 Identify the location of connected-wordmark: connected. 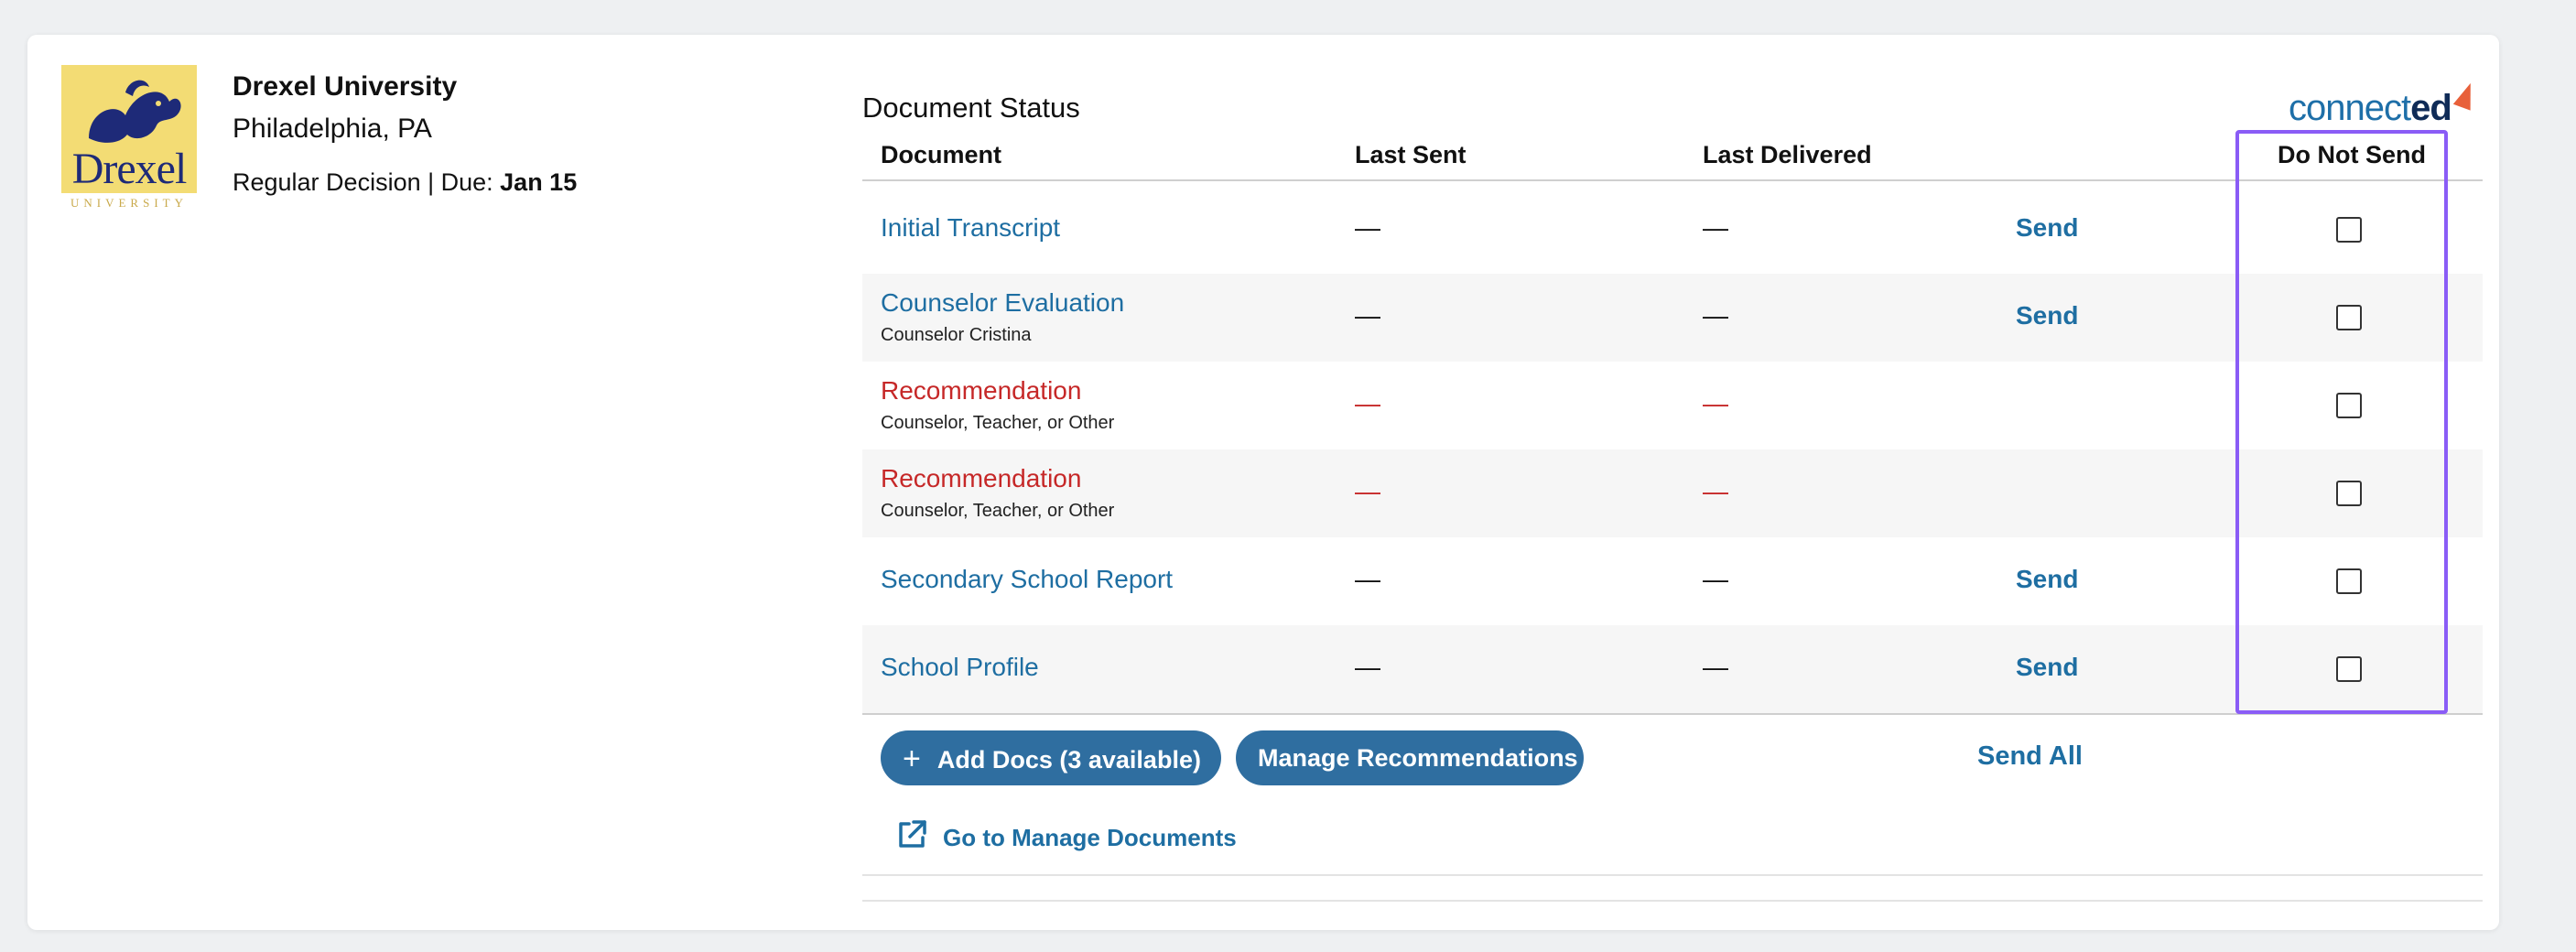
(2371, 108).